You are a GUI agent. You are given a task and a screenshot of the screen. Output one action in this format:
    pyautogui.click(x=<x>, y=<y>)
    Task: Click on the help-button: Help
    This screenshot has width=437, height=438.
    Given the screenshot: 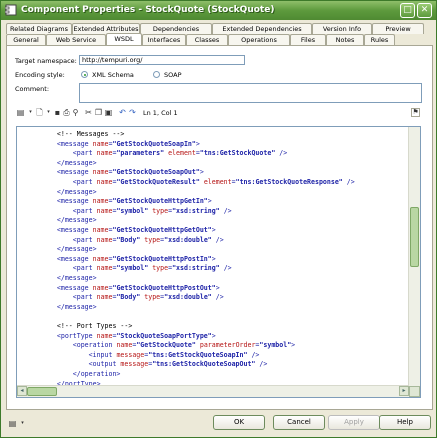 What is the action you would take?
    pyautogui.click(x=405, y=422)
    